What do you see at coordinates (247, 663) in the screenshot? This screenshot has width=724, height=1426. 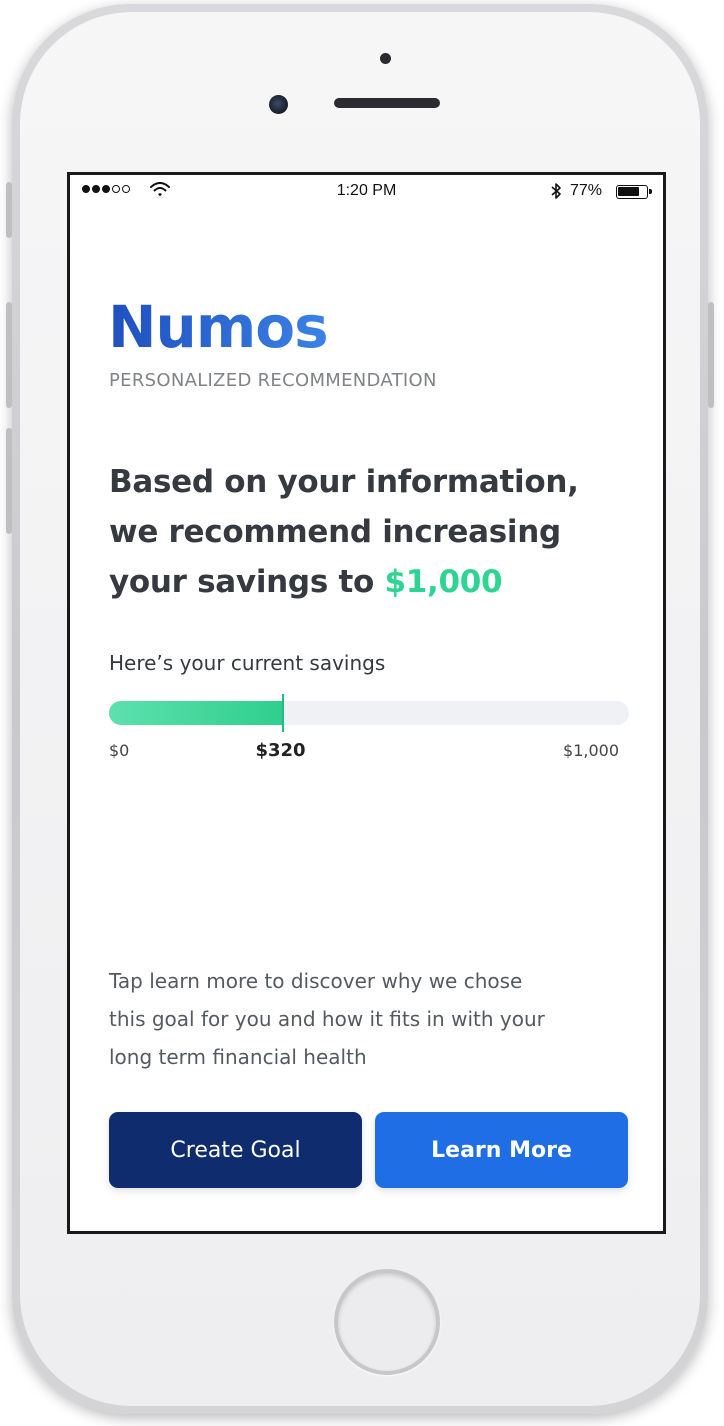 I see `current-savings-label: Here’s your current savings` at bounding box center [247, 663].